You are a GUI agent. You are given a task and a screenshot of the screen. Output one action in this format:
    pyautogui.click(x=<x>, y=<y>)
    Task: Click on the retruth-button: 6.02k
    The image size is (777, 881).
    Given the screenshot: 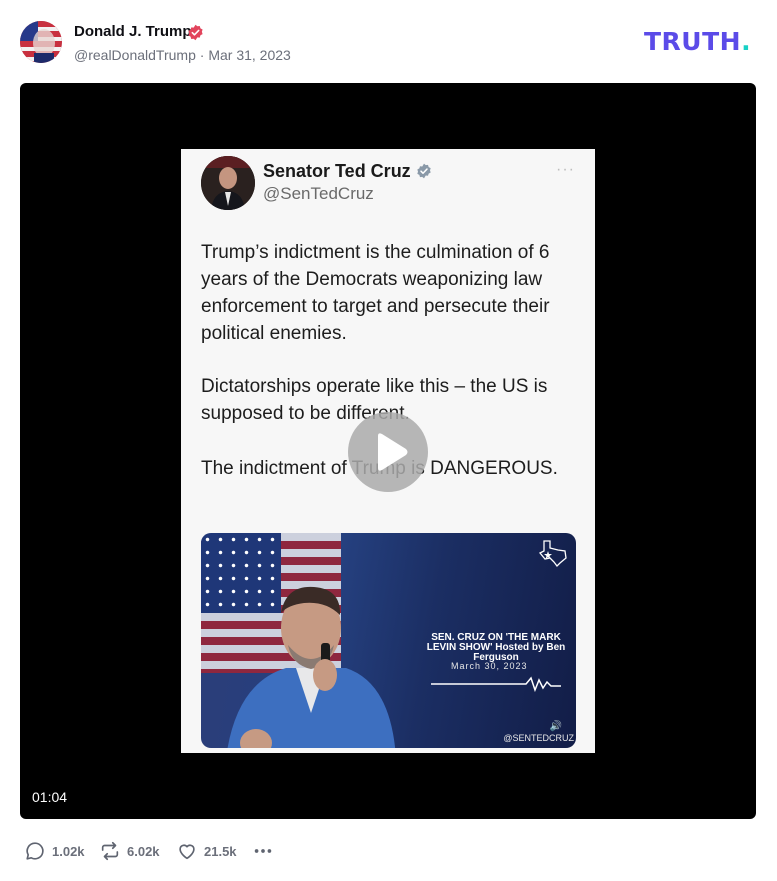 What is the action you would take?
    pyautogui.click(x=129, y=851)
    